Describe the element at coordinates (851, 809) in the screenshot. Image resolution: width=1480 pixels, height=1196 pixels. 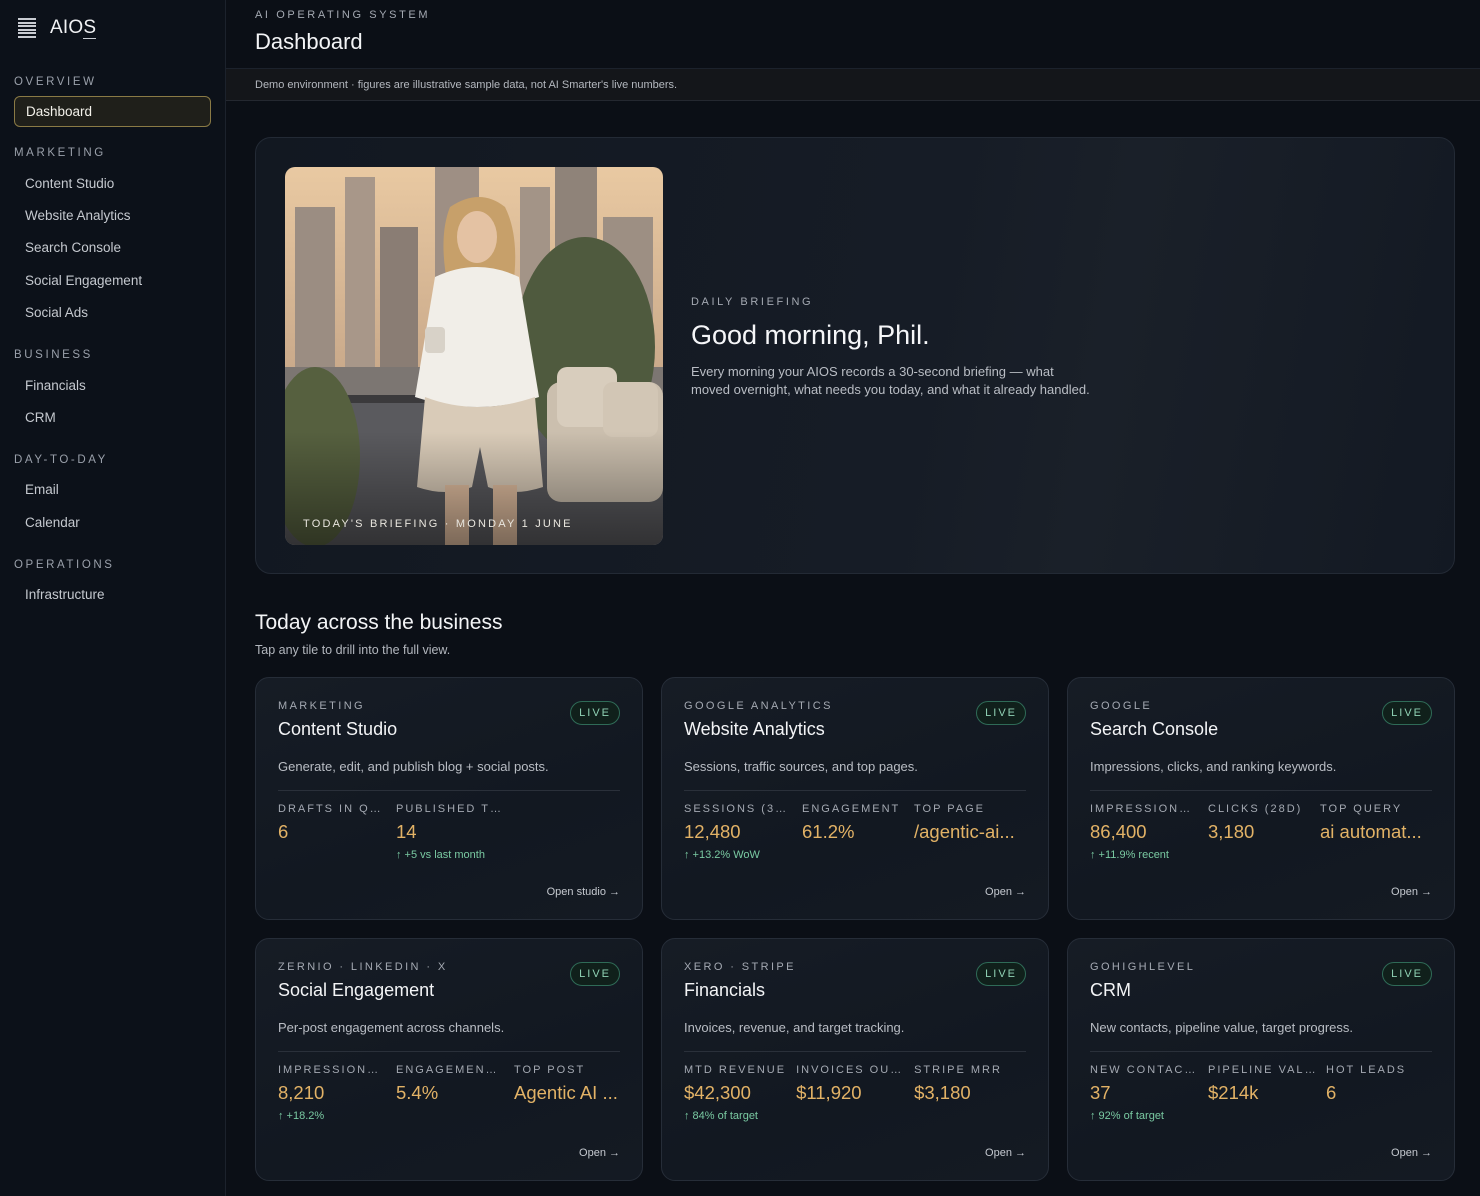
I see `metric-label: ENGAGEMENT` at that location.